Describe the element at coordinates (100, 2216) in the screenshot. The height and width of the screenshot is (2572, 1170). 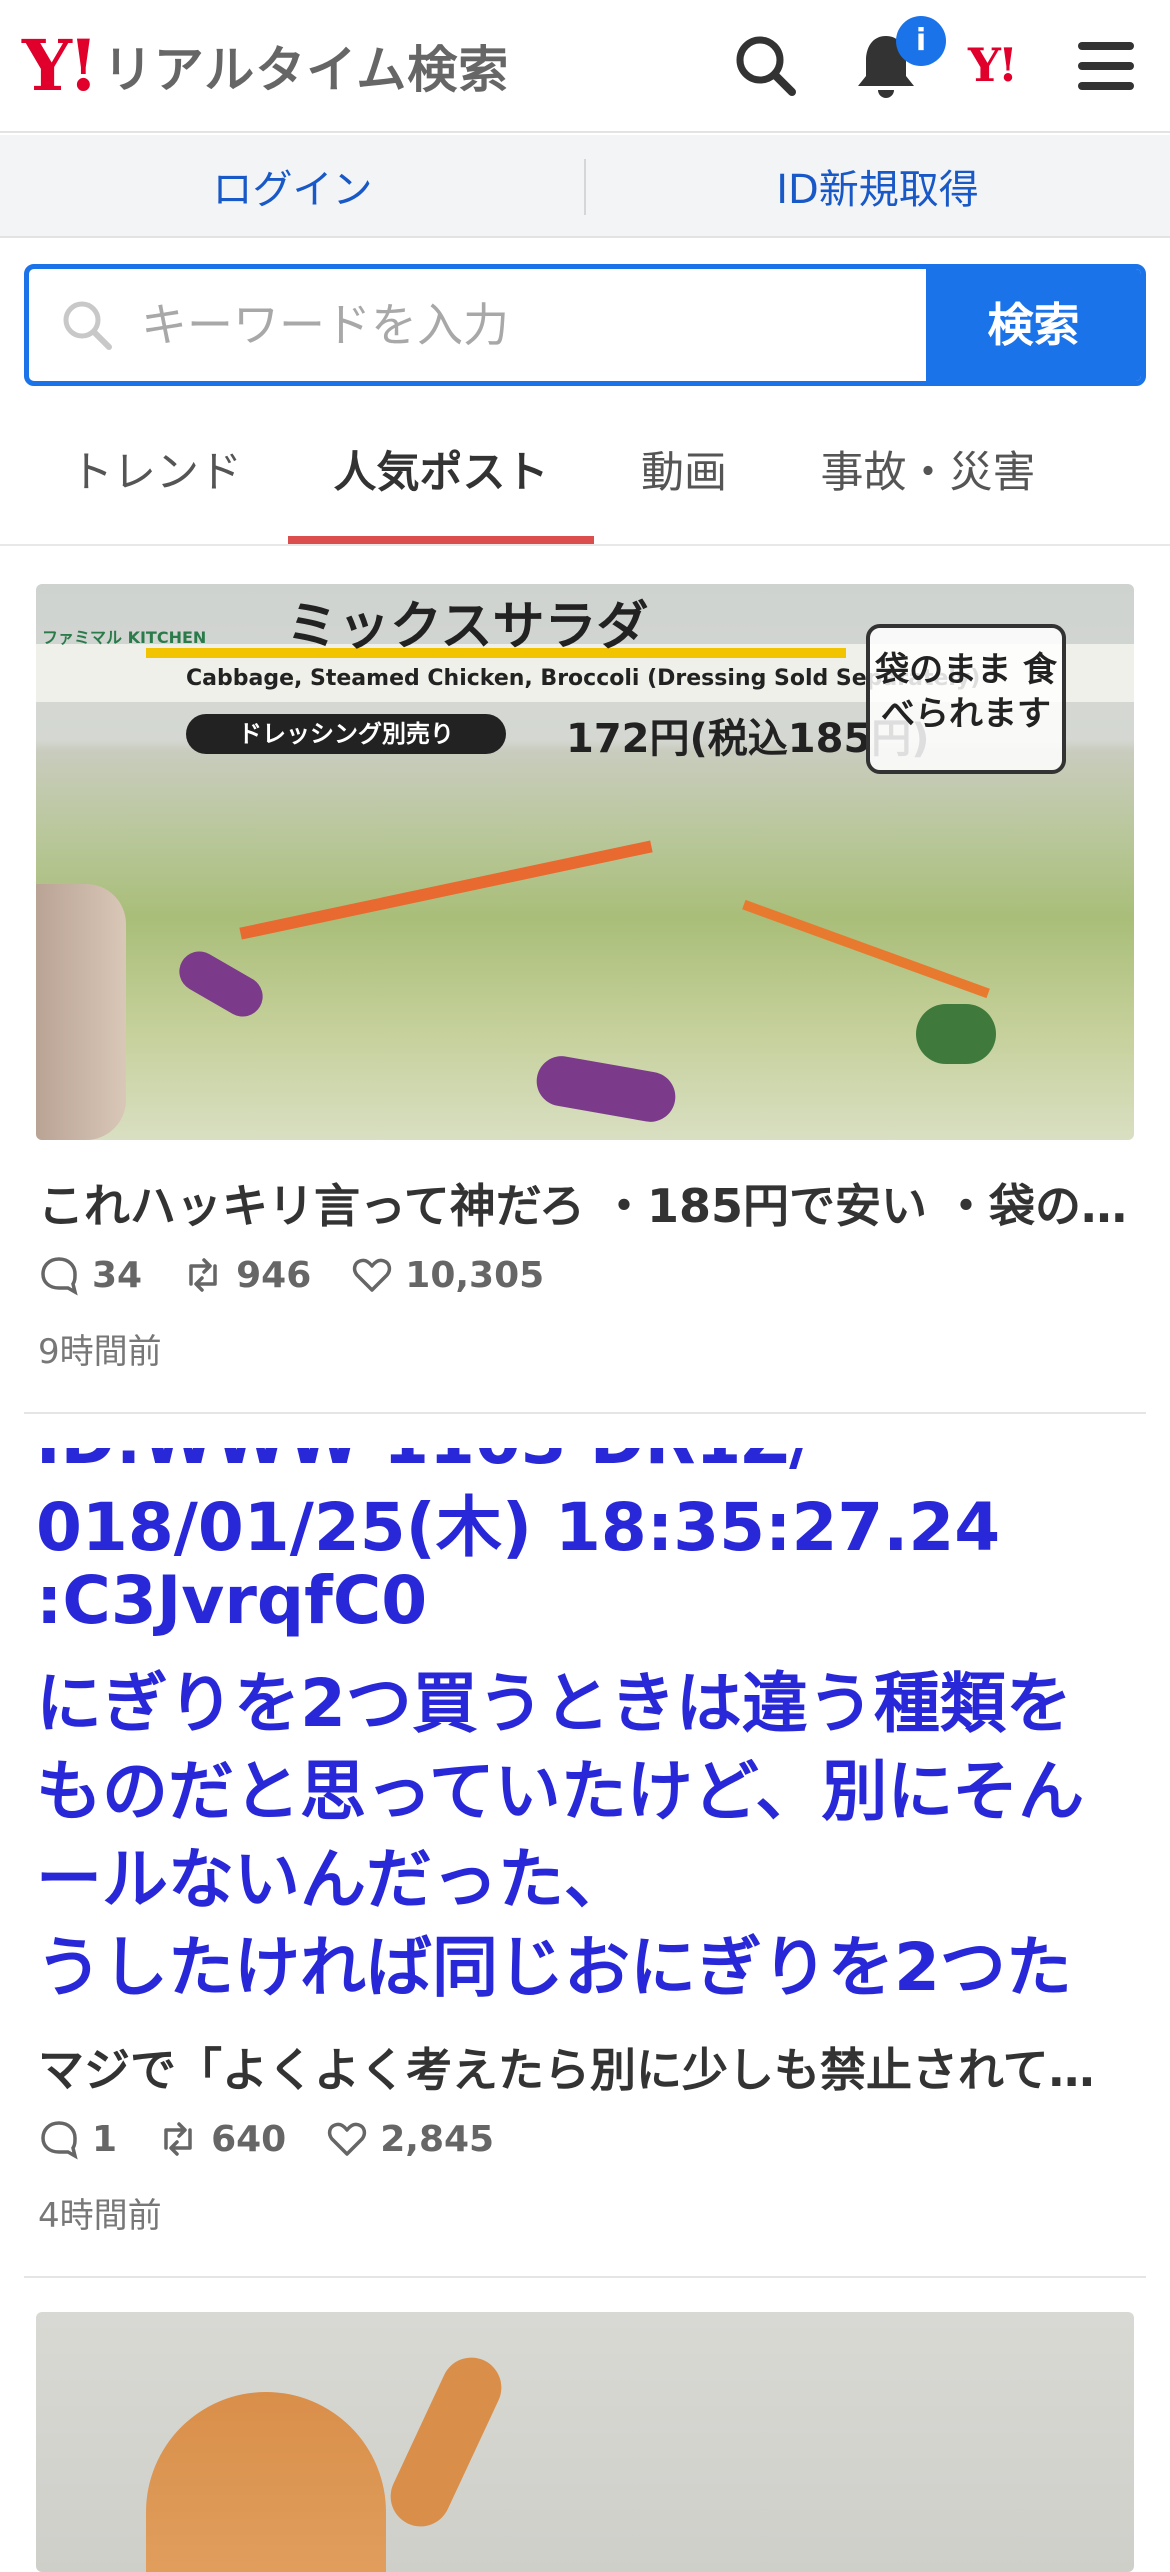
I see `post-time: 4時間前` at that location.